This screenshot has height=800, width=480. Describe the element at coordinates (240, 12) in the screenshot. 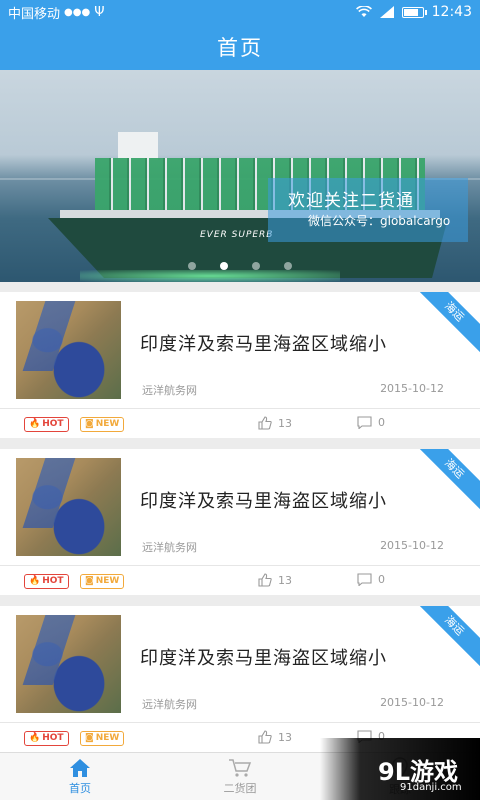

I see `status-bar: 中国移动 ●●● Ψ 12:43` at that location.